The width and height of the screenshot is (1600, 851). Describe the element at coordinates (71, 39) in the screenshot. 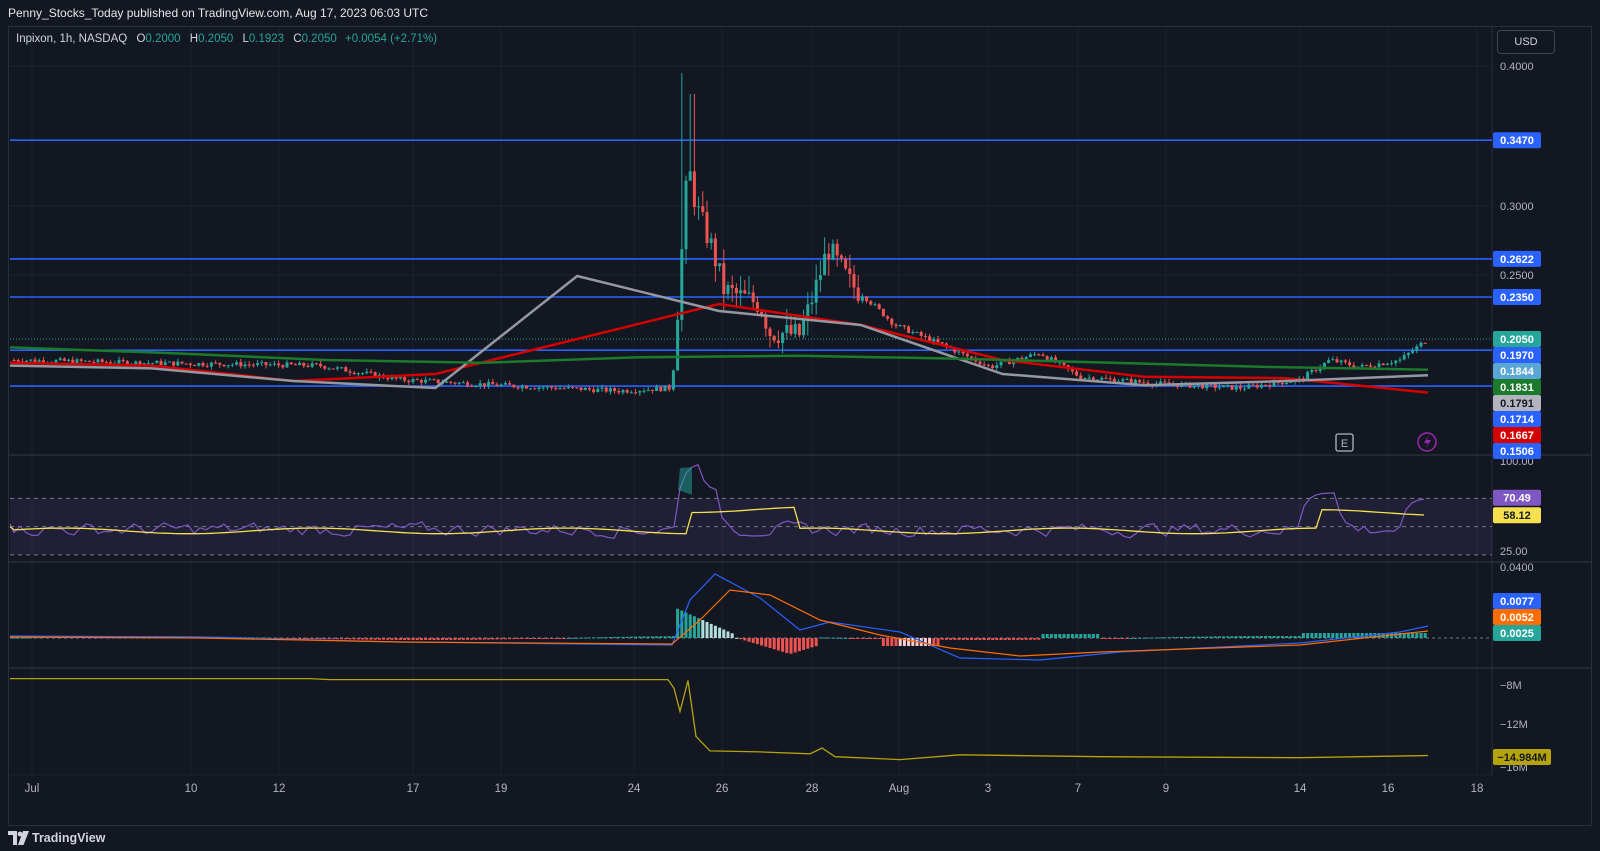

I see `symbol-label: Inpixon, 1h, NASDAQ` at that location.